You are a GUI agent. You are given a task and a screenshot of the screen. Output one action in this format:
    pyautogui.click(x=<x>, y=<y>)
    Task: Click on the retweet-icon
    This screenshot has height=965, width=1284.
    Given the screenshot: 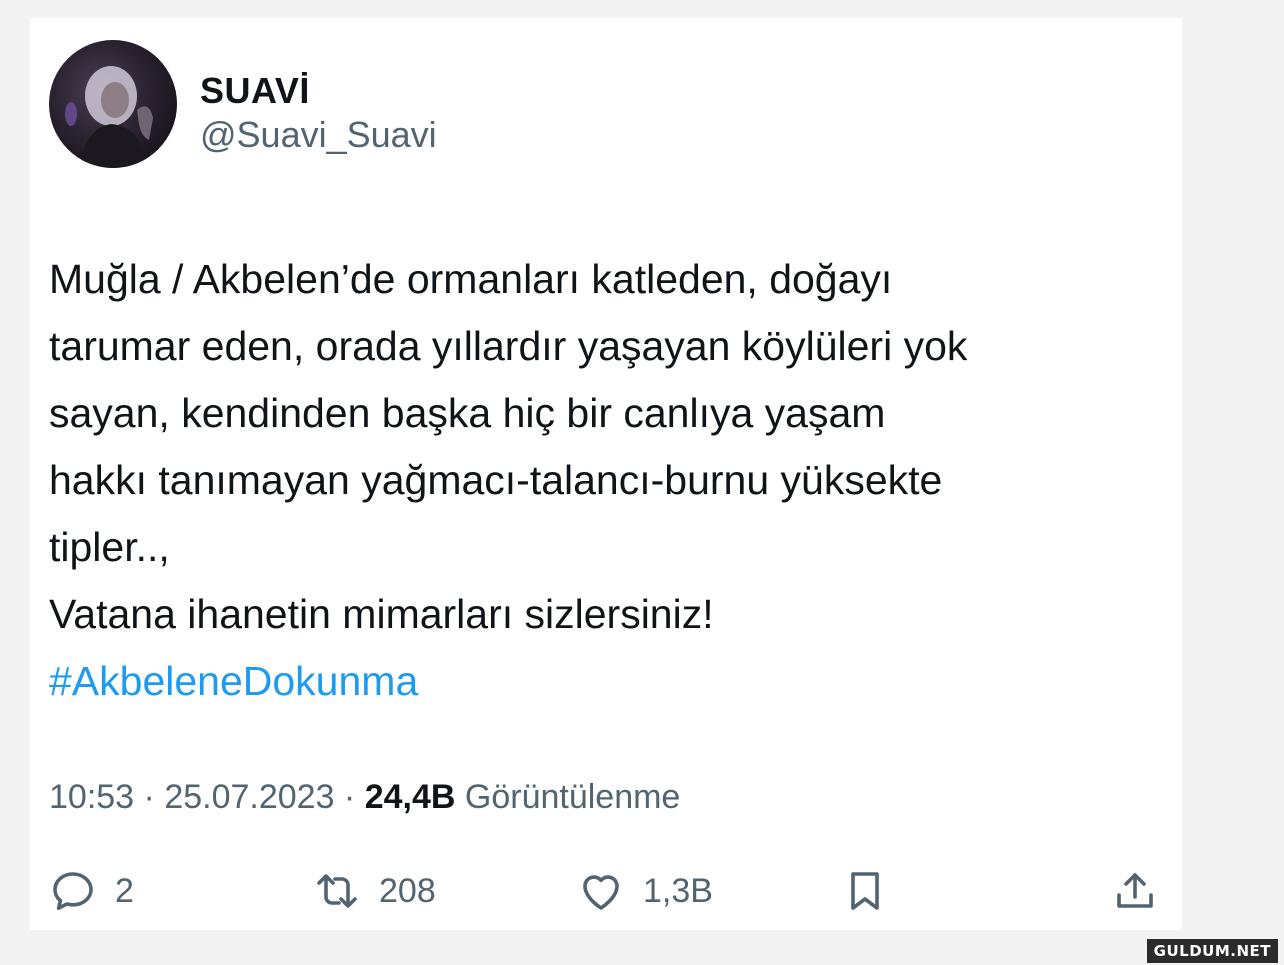 What is the action you would take?
    pyautogui.click(x=337, y=891)
    